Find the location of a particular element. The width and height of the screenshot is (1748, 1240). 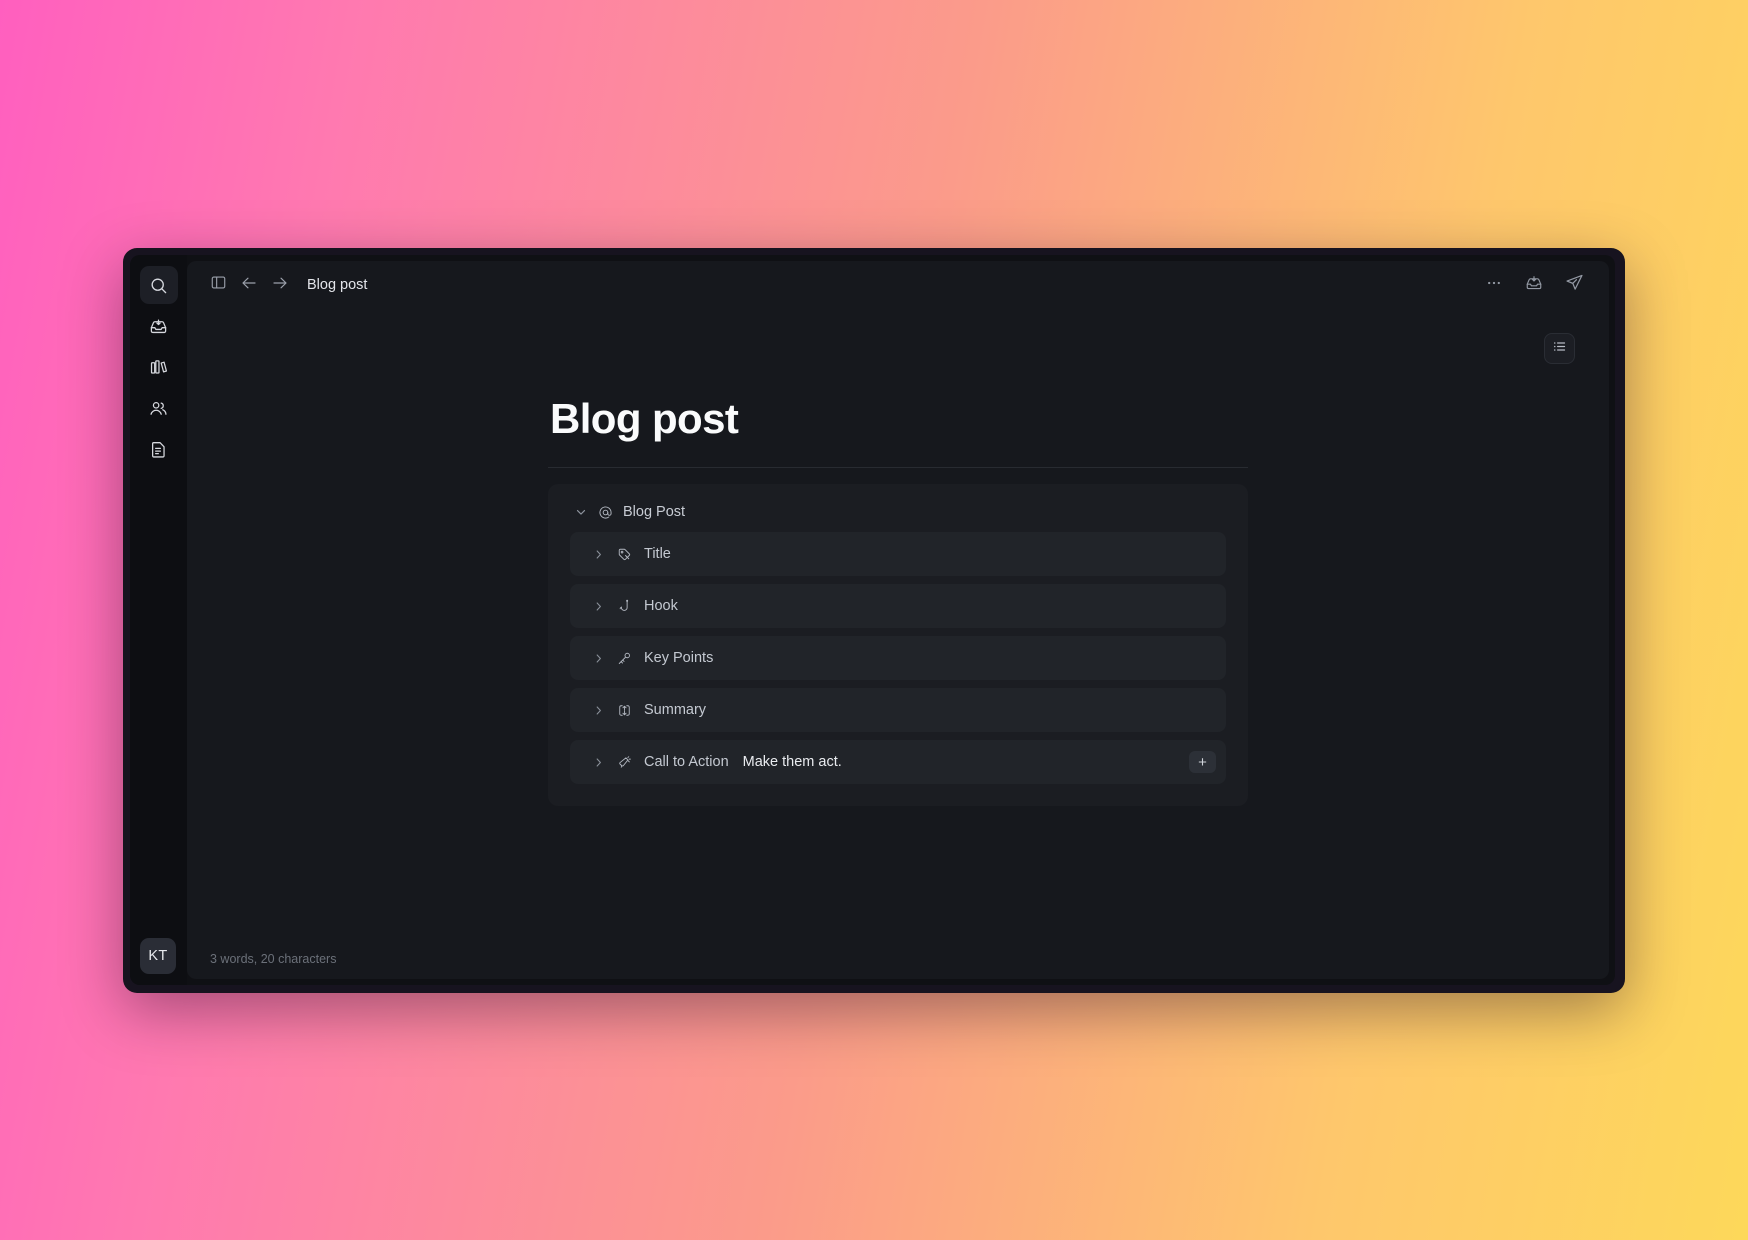

at-icon is located at coordinates (605, 512).